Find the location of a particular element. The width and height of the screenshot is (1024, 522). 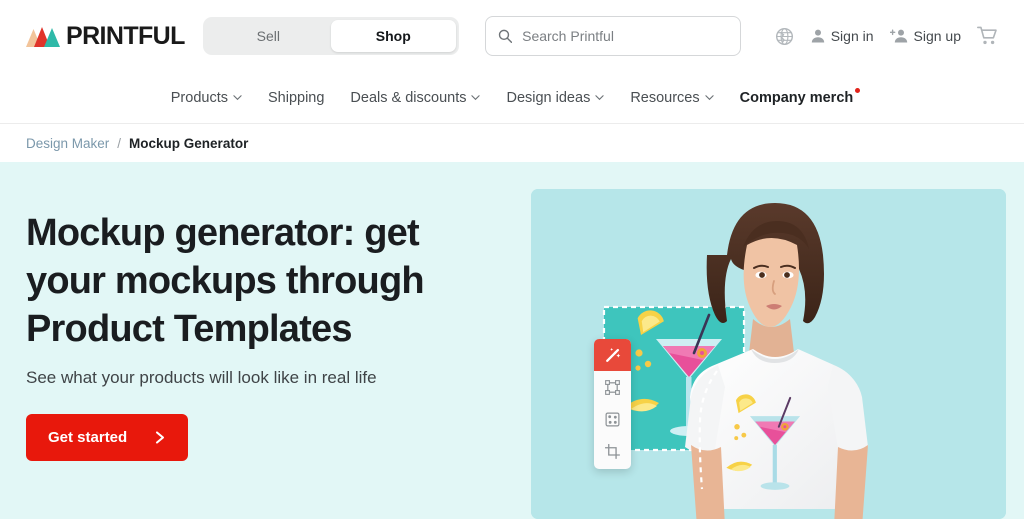

nav-item-resources: Resources is located at coordinates (672, 97).